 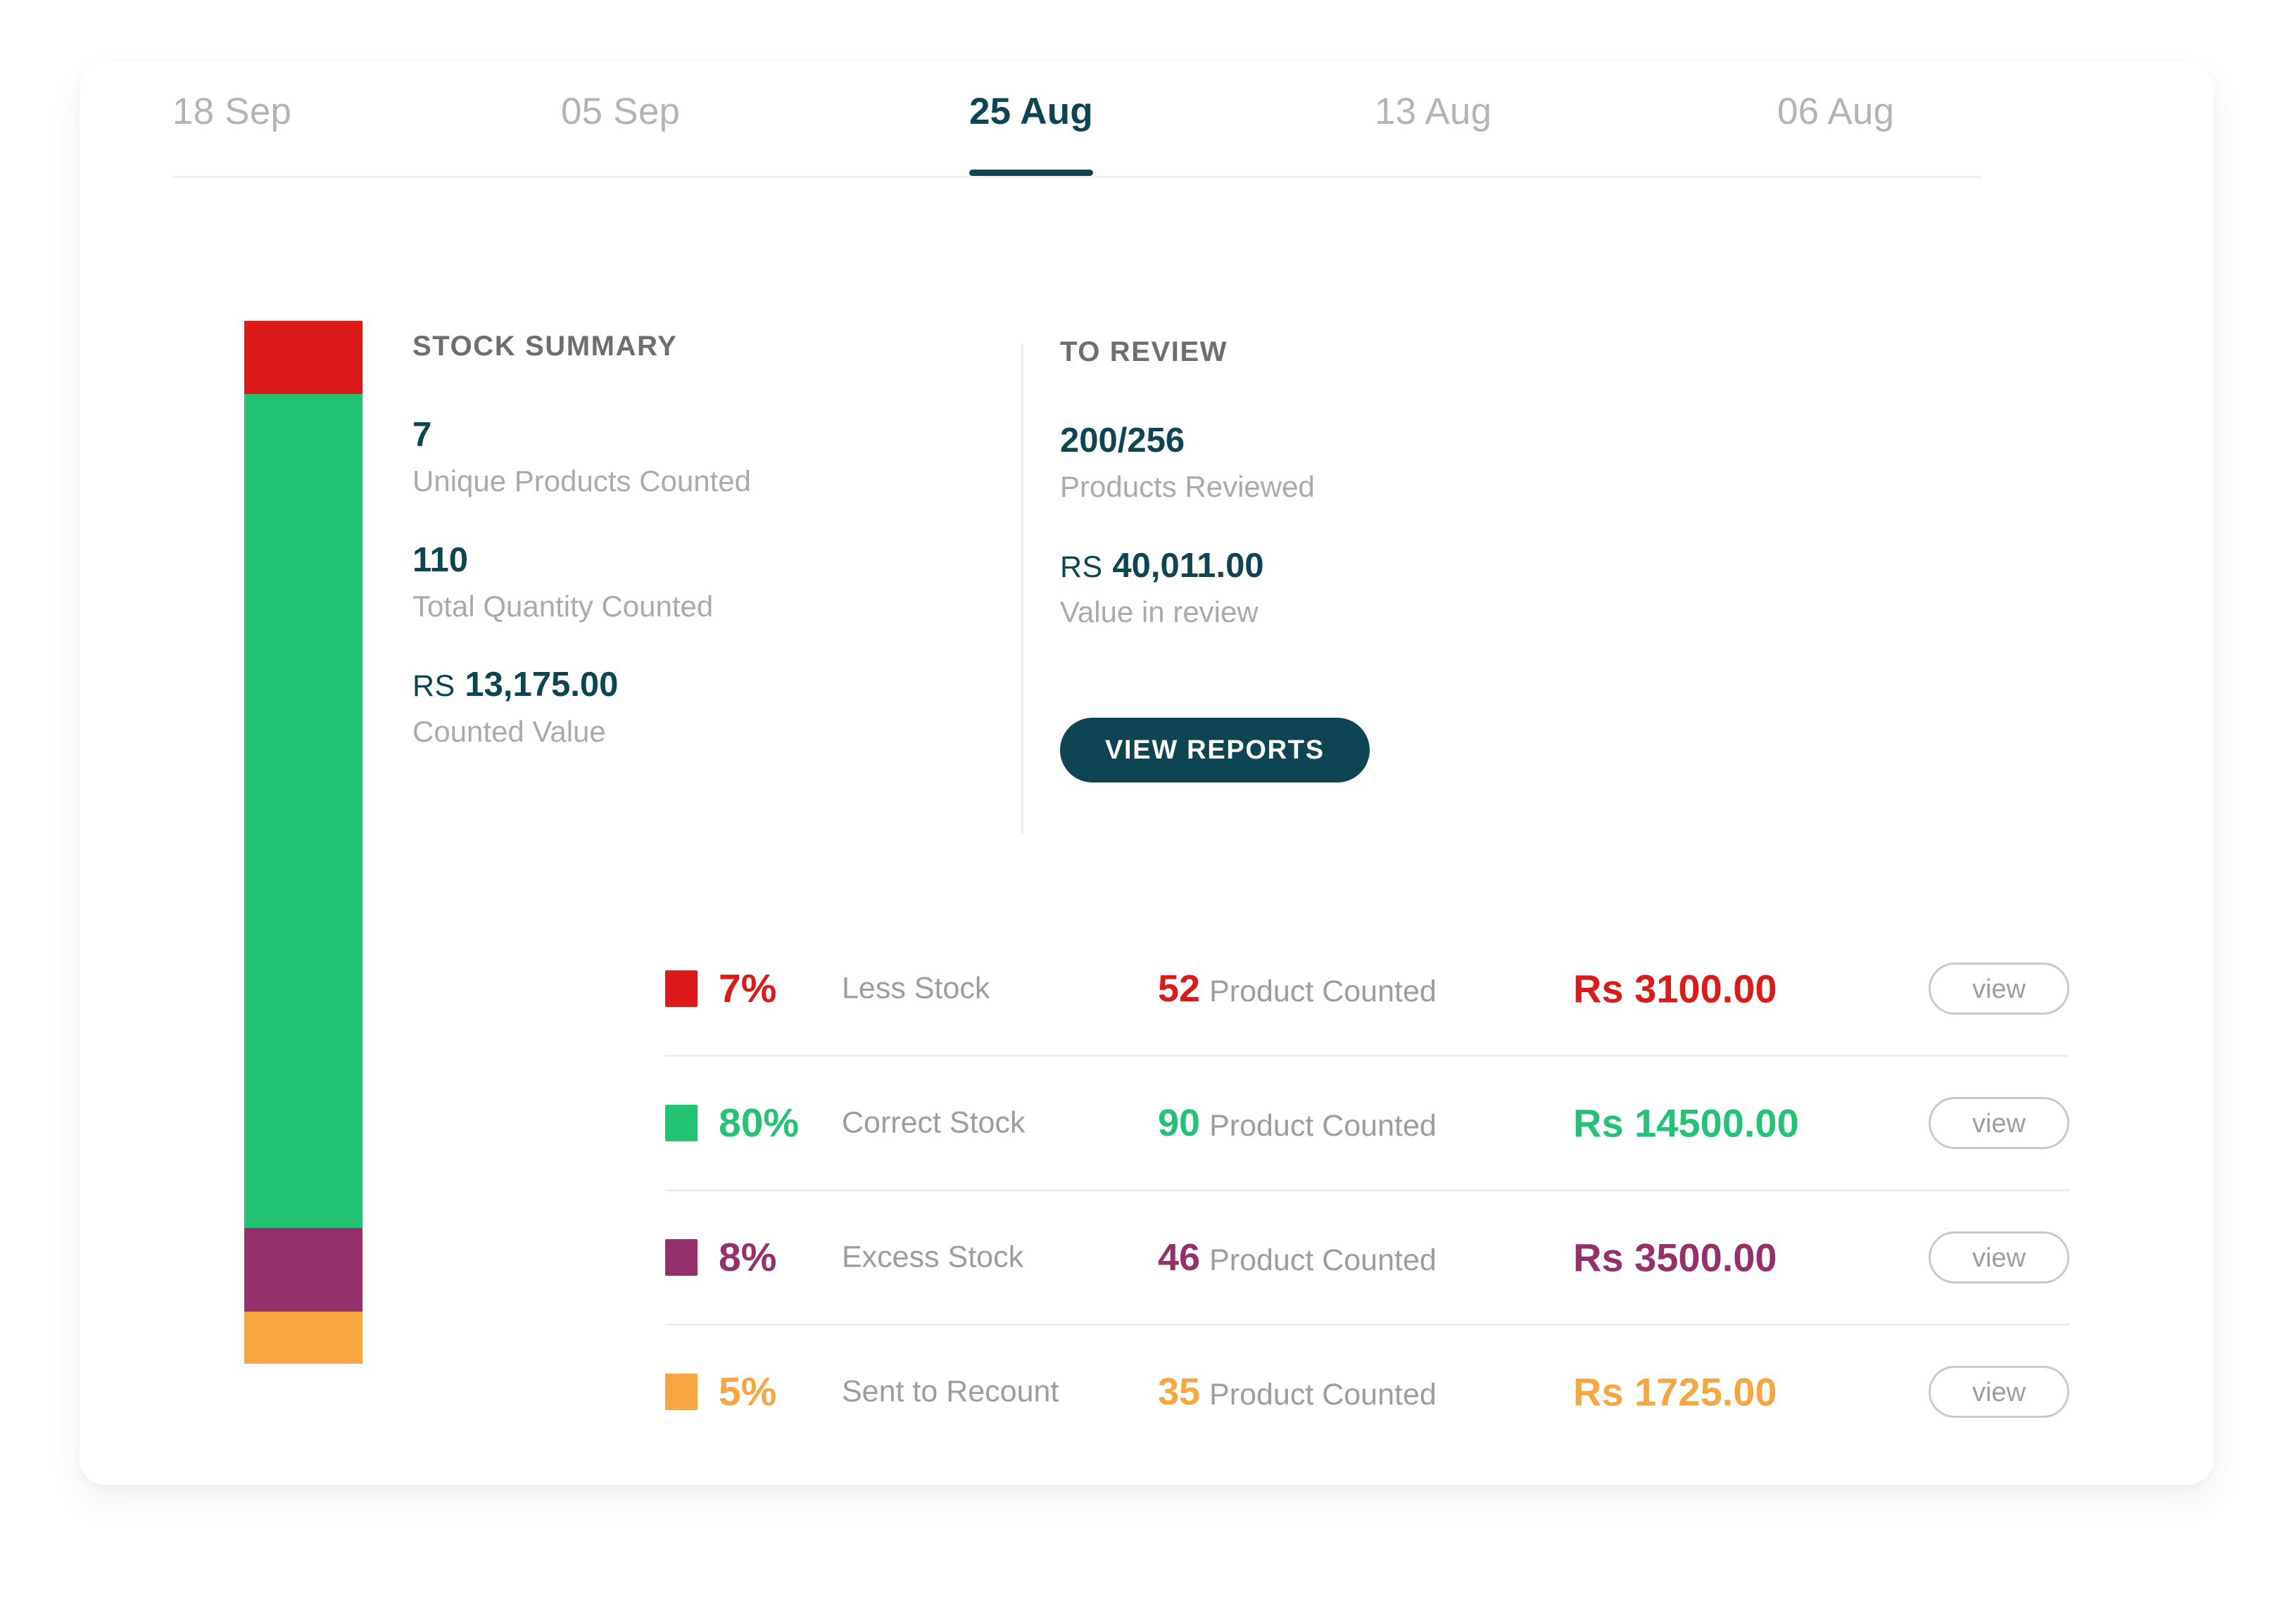 I want to click on stat-unique-products: 7 Unique Products Counted, so click(x=718, y=457).